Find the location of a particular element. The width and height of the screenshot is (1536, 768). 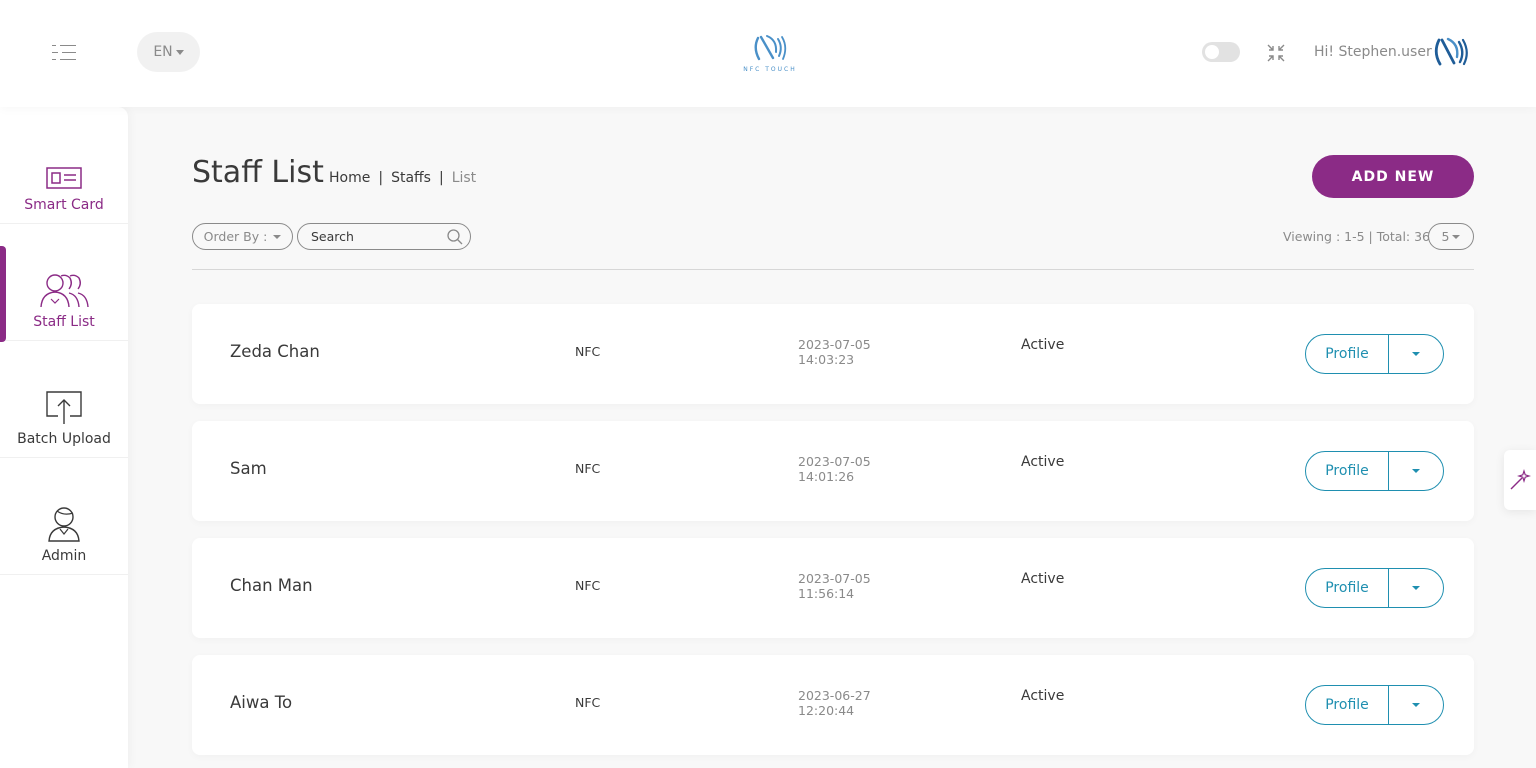

magic-wand-icon is located at coordinates (1520, 479).